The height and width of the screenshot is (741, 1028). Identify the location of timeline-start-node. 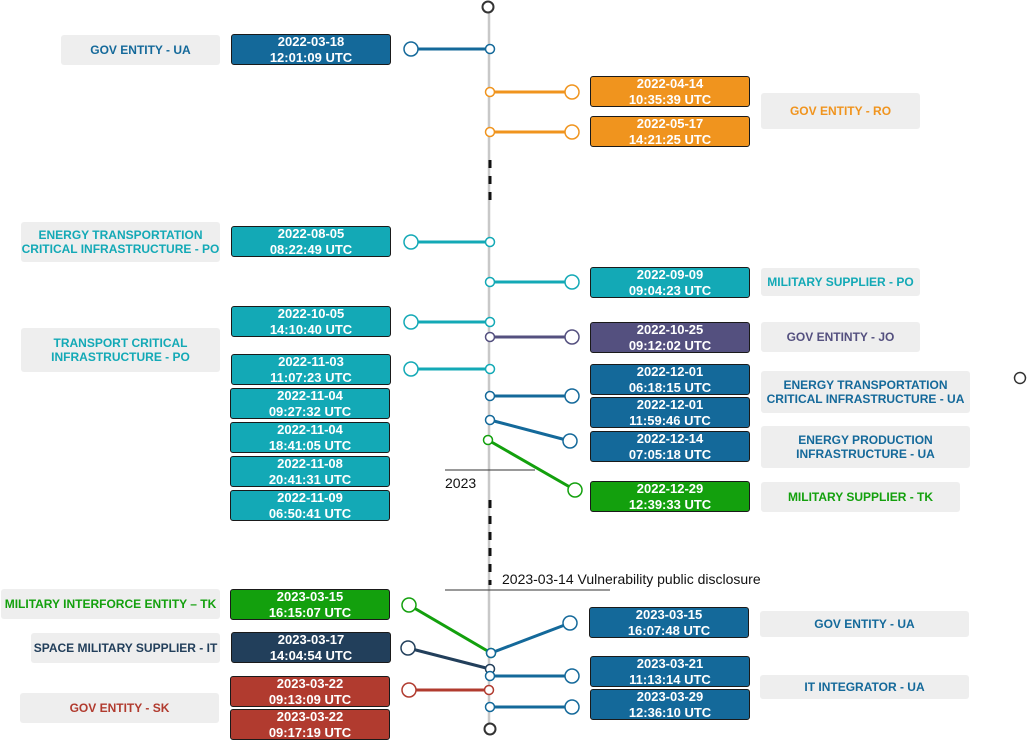
(488, 7).